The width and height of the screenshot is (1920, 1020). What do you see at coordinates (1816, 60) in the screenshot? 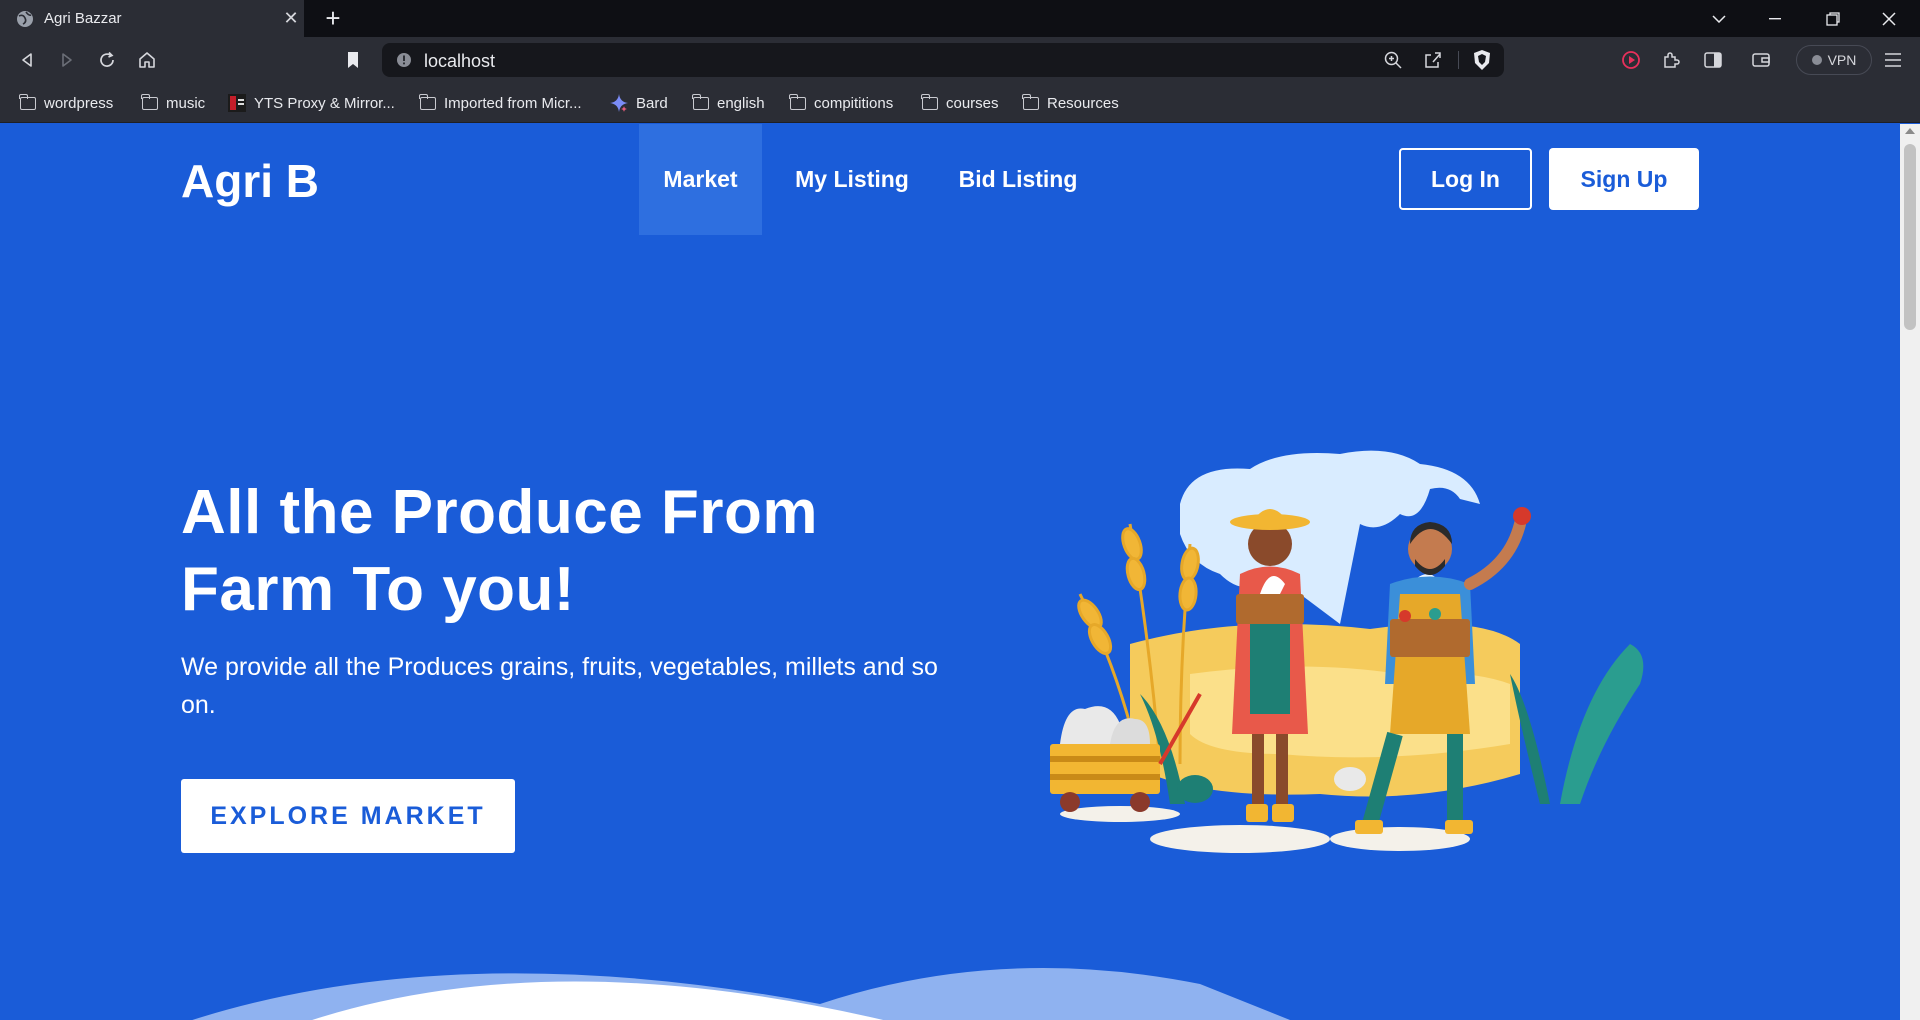
I see `vpn-status-icon` at bounding box center [1816, 60].